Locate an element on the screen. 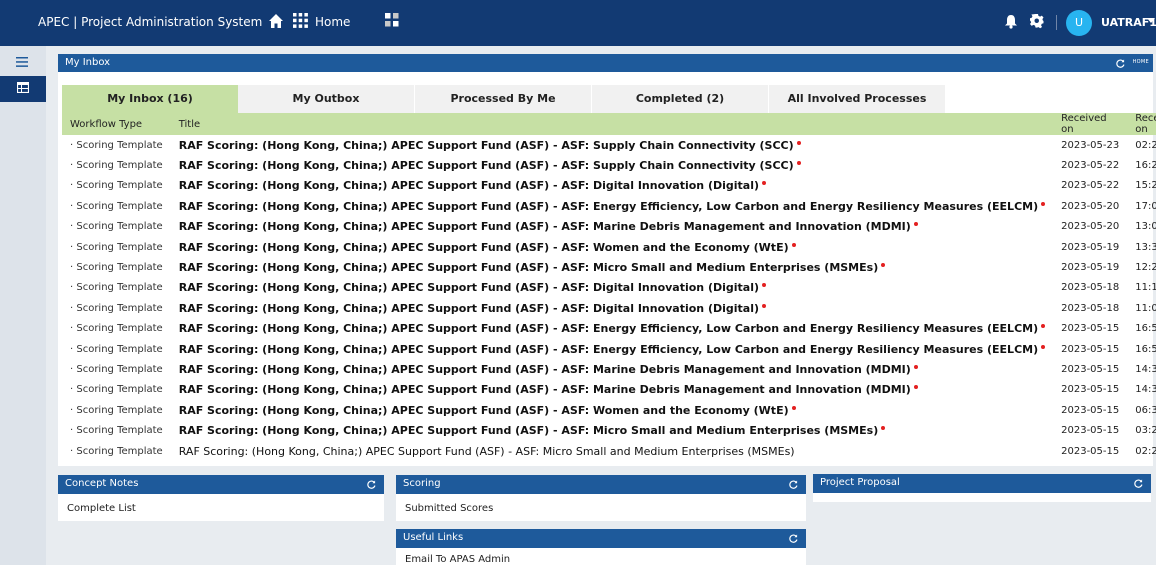 The image size is (1156, 565). app-title: APEC | Project Administration System is located at coordinates (150, 22).